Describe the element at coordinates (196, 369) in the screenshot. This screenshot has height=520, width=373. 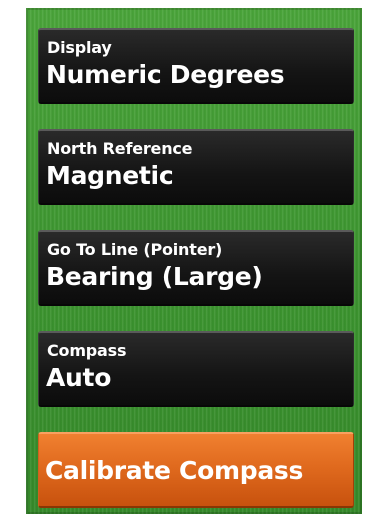
I see `compass-setting-button: Compass Auto` at that location.